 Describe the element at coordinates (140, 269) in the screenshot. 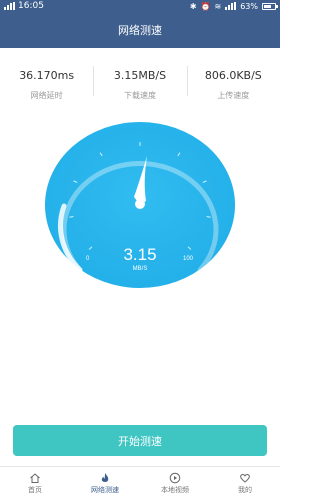

I see `gauge-unit: MB/S` at that location.